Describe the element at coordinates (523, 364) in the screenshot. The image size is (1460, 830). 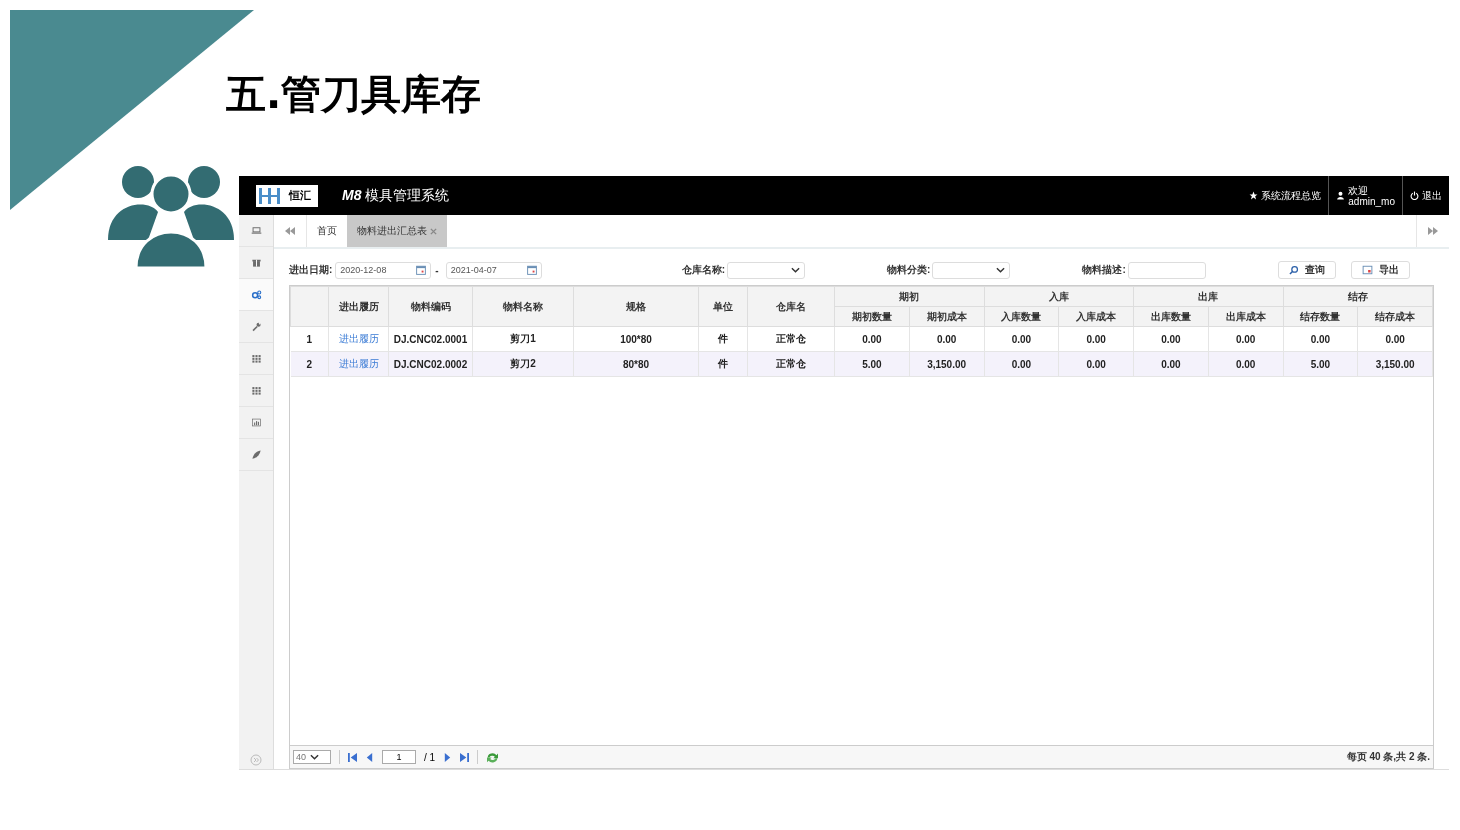
I see `table-cell: 剪刀2` at that location.